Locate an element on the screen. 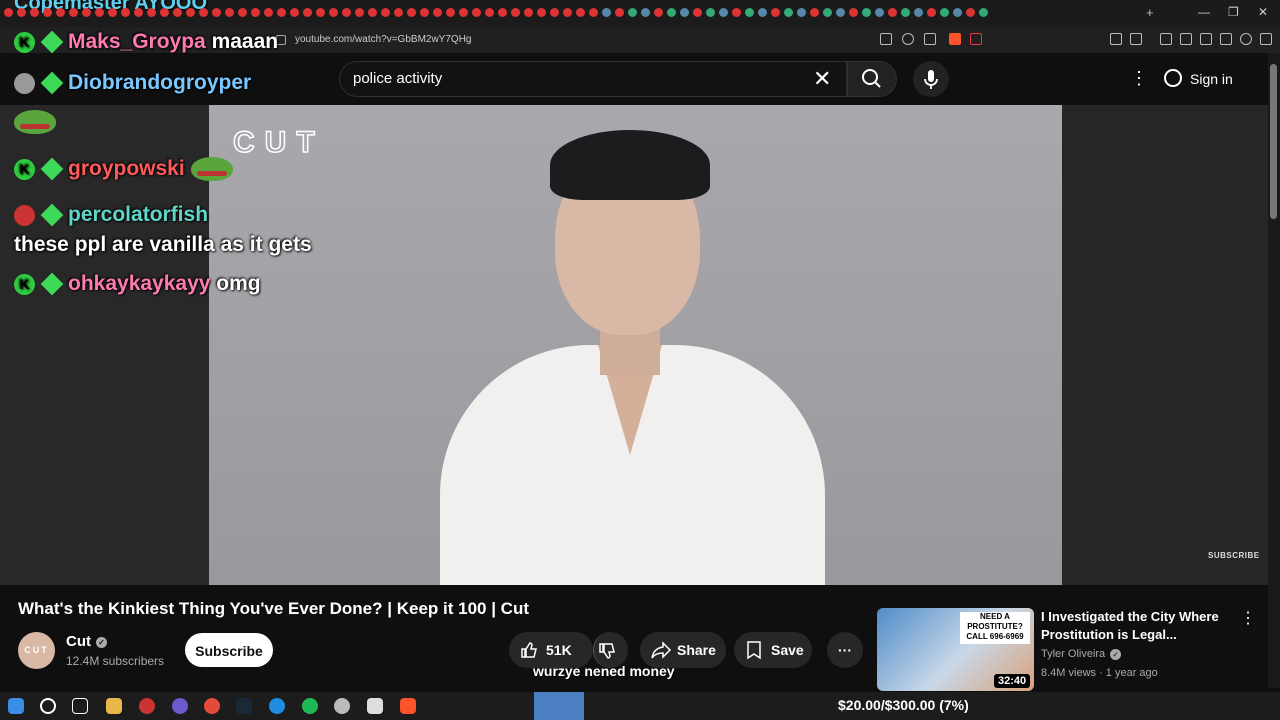  minimize-button: — is located at coordinates (1204, 12).